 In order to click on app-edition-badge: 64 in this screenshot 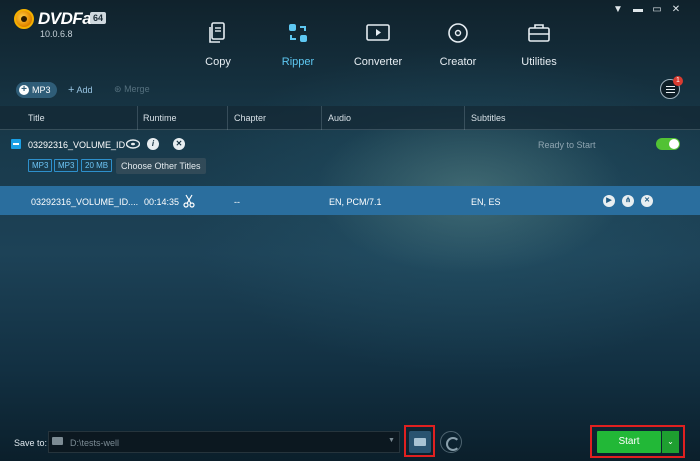, I will do `click(98, 18)`.